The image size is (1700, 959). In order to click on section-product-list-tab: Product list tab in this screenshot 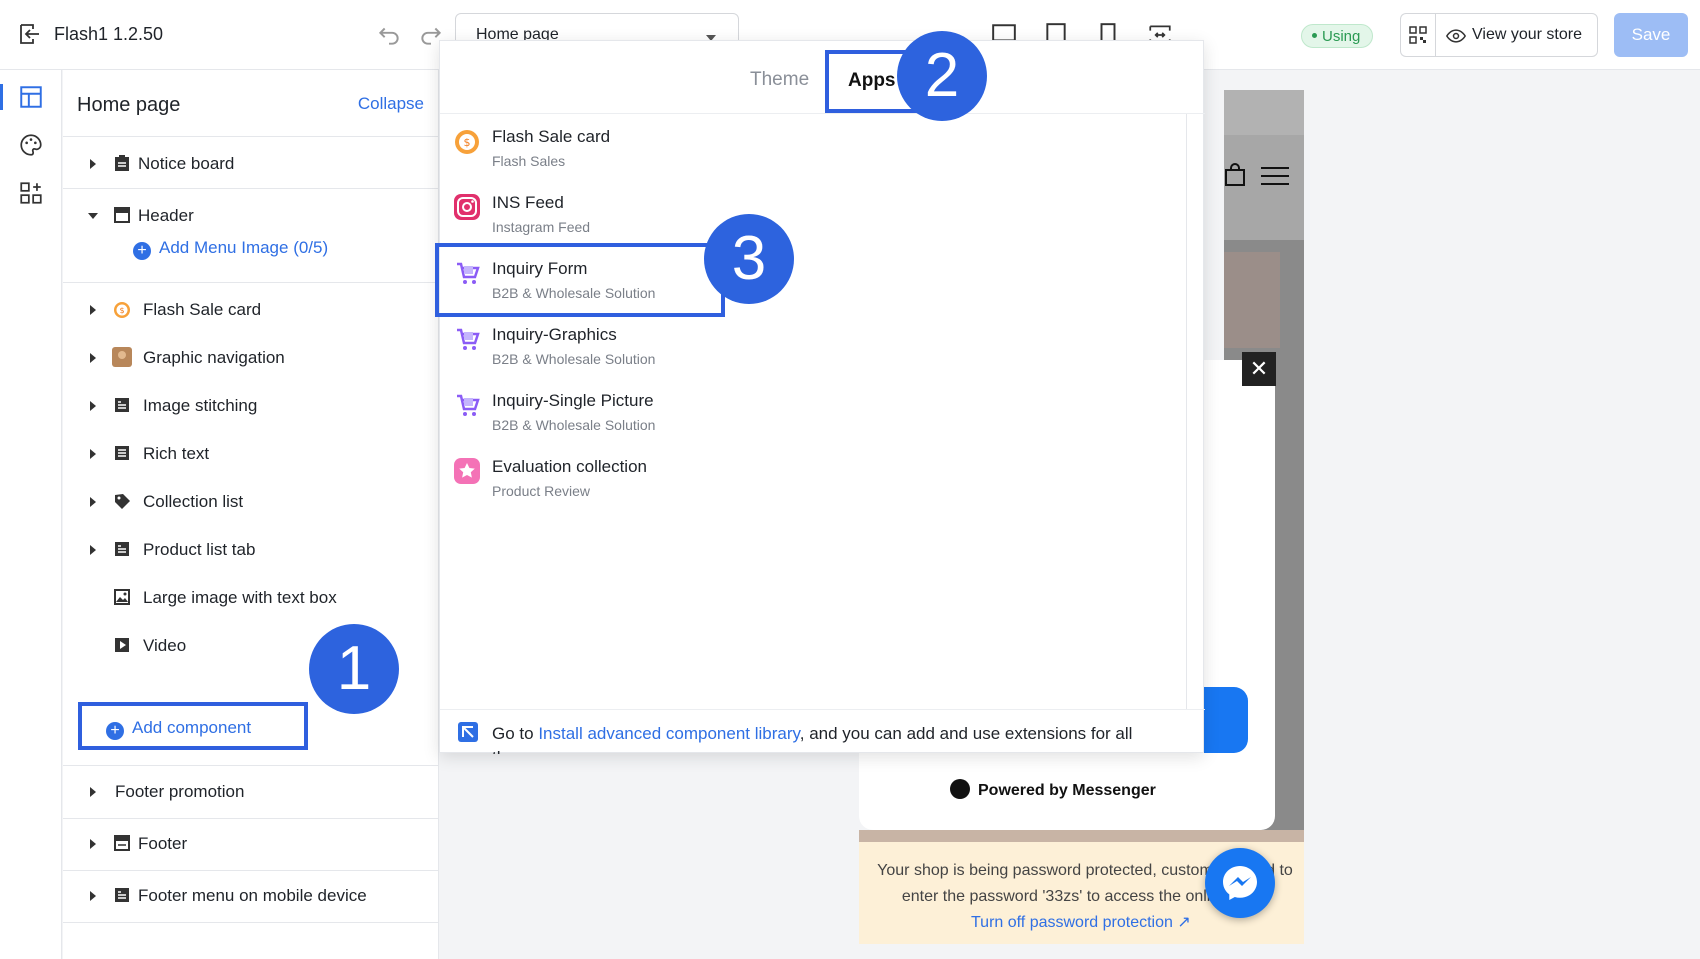, I will do `click(251, 550)`.